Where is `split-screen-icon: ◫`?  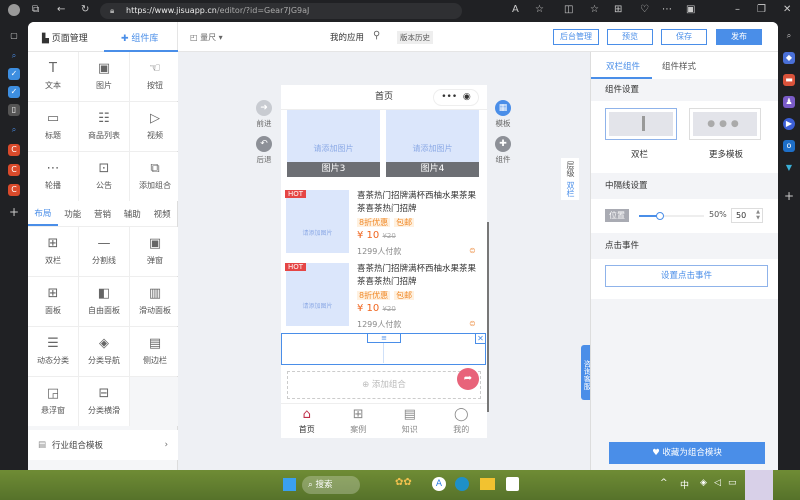
split-screen-icon: ◫ is located at coordinates (568, 9).